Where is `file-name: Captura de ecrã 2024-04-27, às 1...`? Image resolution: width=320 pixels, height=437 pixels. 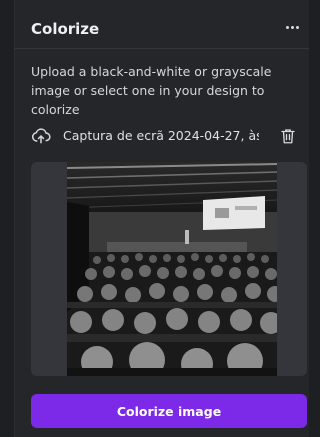 file-name: Captura de ecrã 2024-04-27, às 1... is located at coordinates (161, 135).